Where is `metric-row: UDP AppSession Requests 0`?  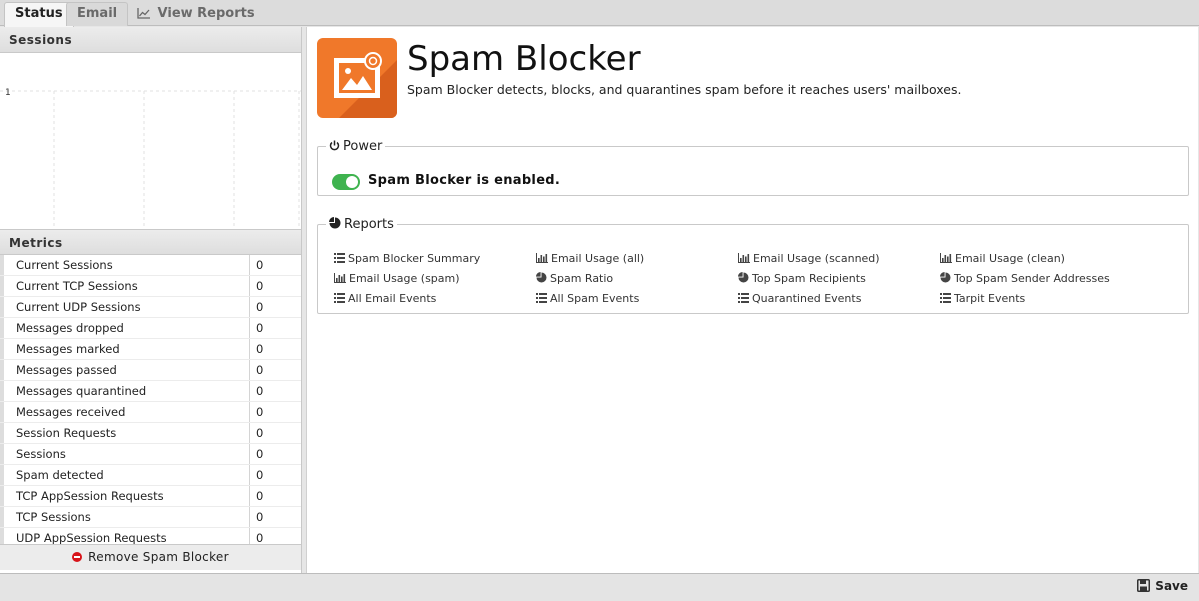
metric-row: UDP AppSession Requests 0 is located at coordinates (150, 536).